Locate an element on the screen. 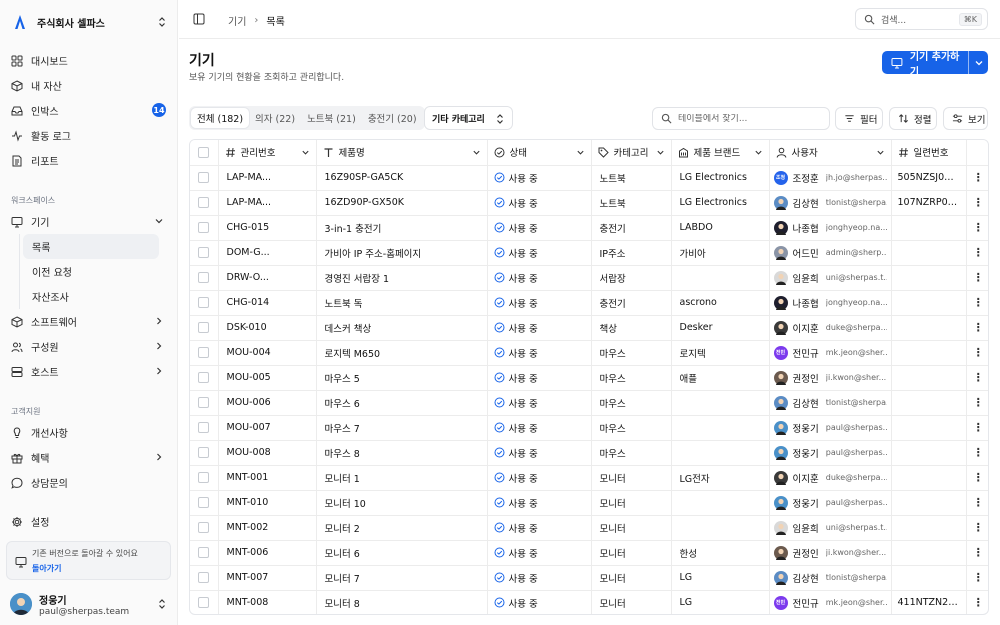 The width and height of the screenshot is (1000, 625). nav-software: 소프트웨어 is located at coordinates (89, 321).